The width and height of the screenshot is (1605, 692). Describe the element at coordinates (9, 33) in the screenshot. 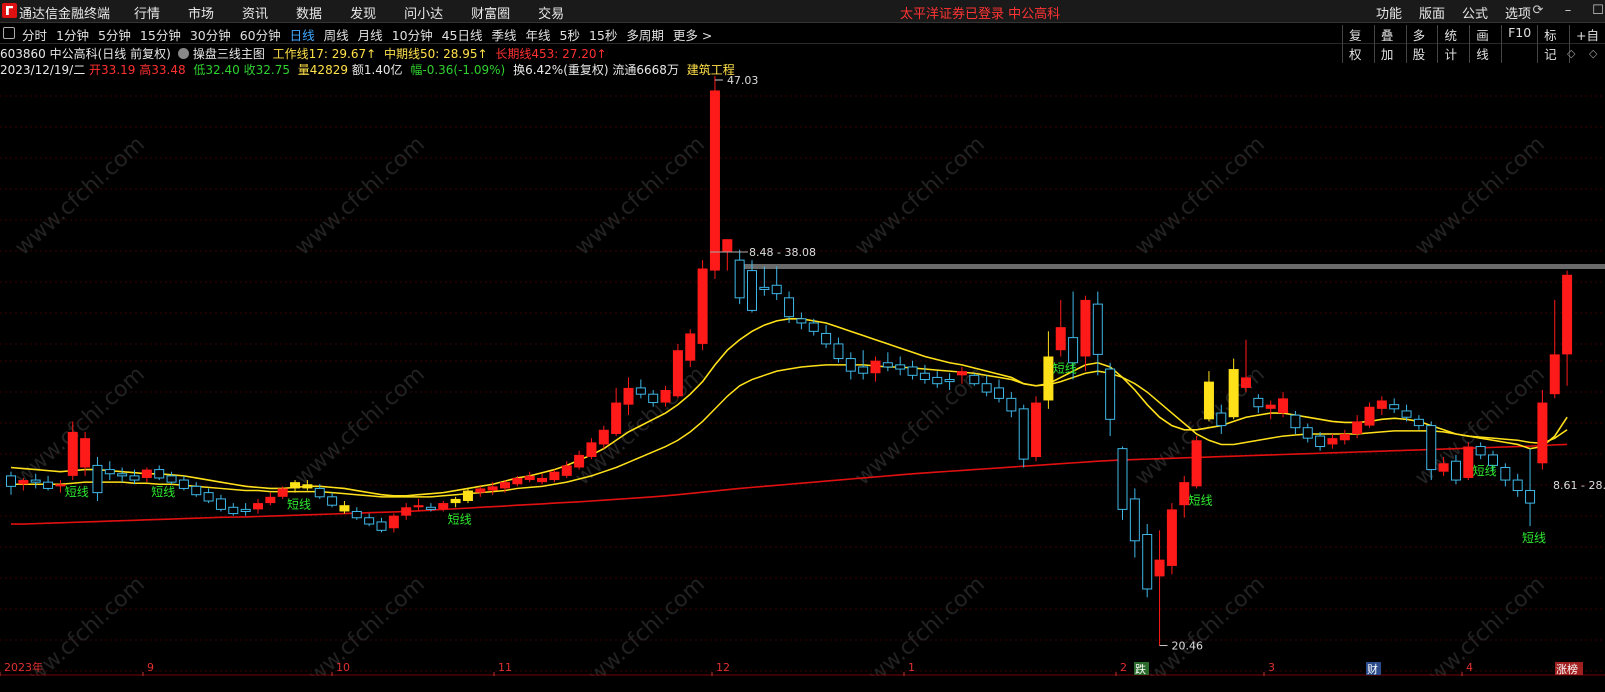

I see `panel-toggle-icon` at that location.